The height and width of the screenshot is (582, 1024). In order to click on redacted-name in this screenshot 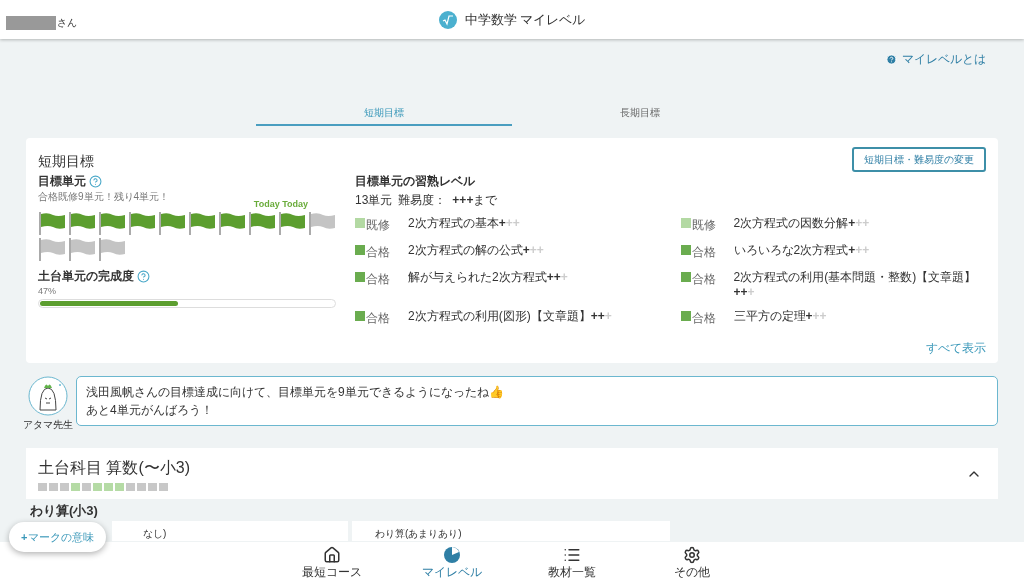, I will do `click(31, 23)`.